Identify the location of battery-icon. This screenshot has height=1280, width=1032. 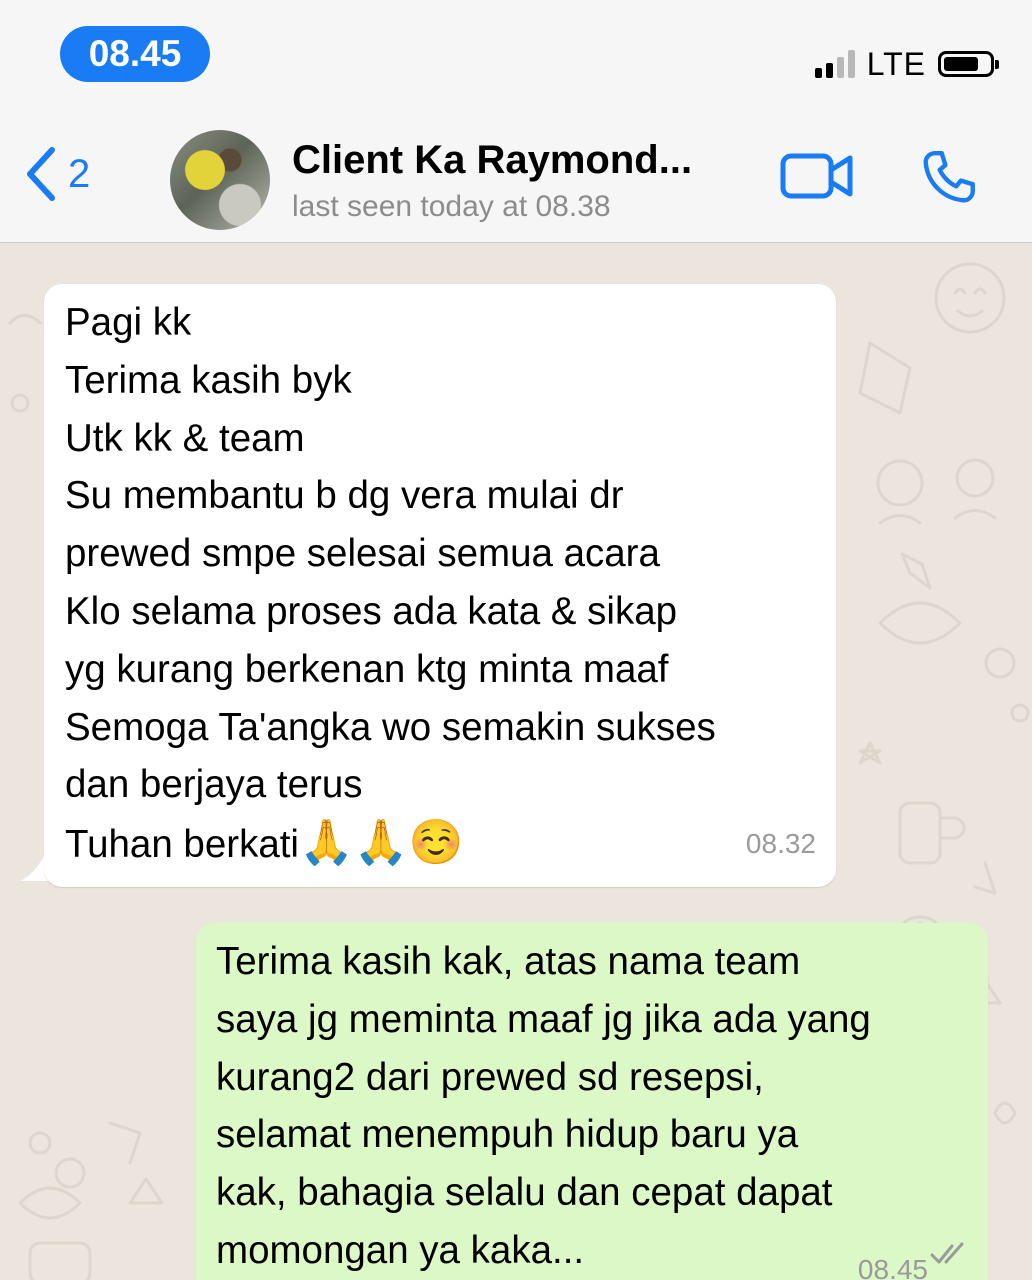
(968, 64).